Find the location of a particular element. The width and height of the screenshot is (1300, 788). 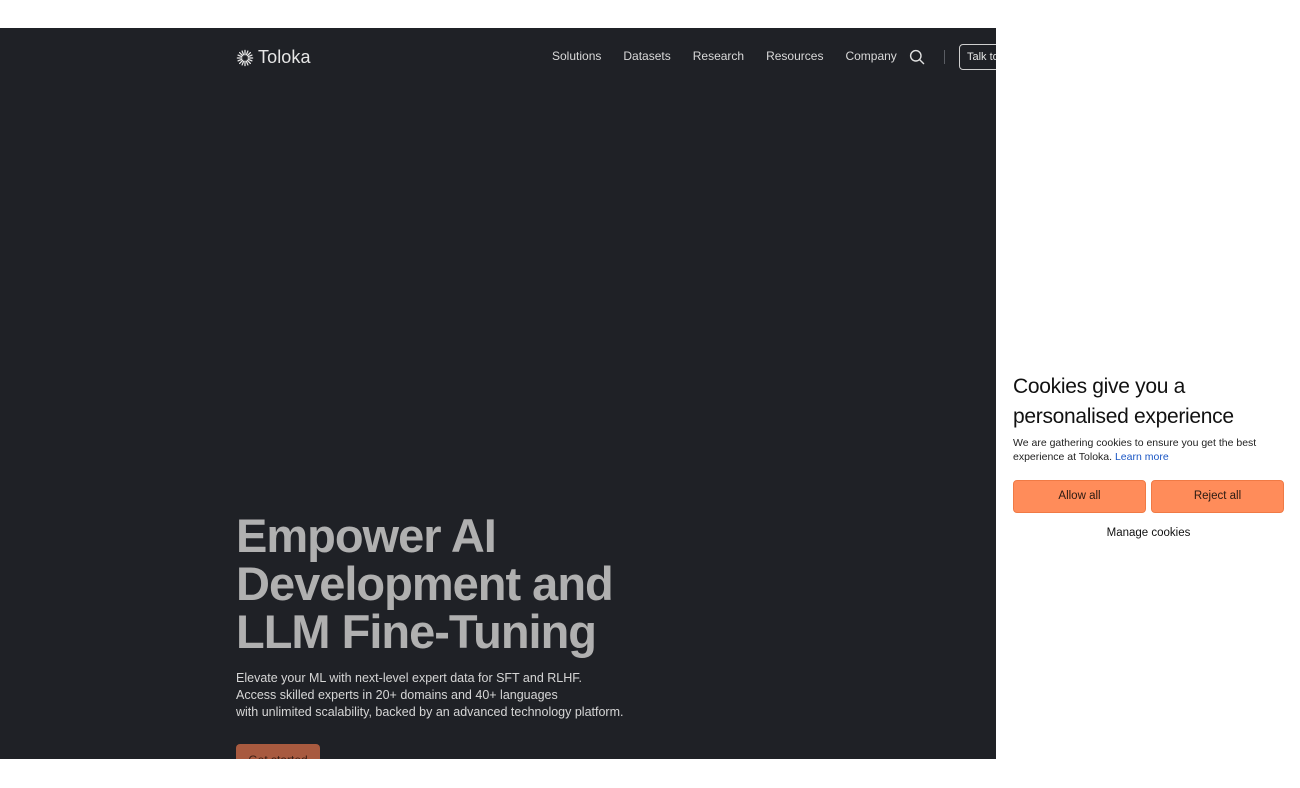

manage-cookies-button: Manage cookies is located at coordinates (1148, 533).